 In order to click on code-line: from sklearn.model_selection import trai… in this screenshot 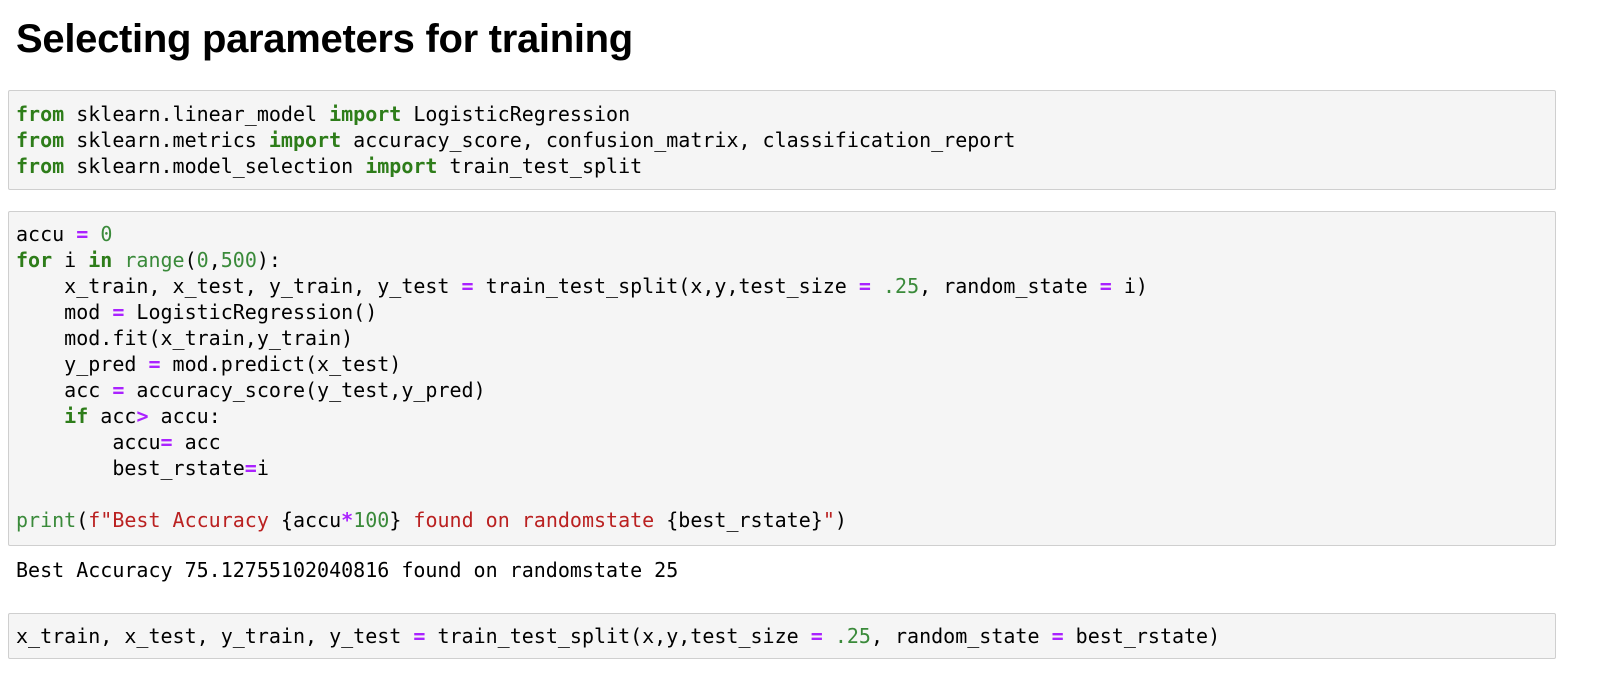, I will do `click(329, 166)`.